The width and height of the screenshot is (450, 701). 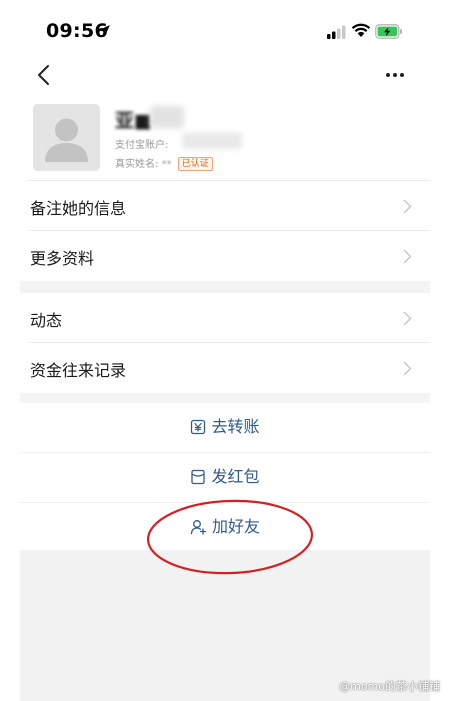 What do you see at coordinates (195, 164) in the screenshot?
I see `verified-badge: 已认证` at bounding box center [195, 164].